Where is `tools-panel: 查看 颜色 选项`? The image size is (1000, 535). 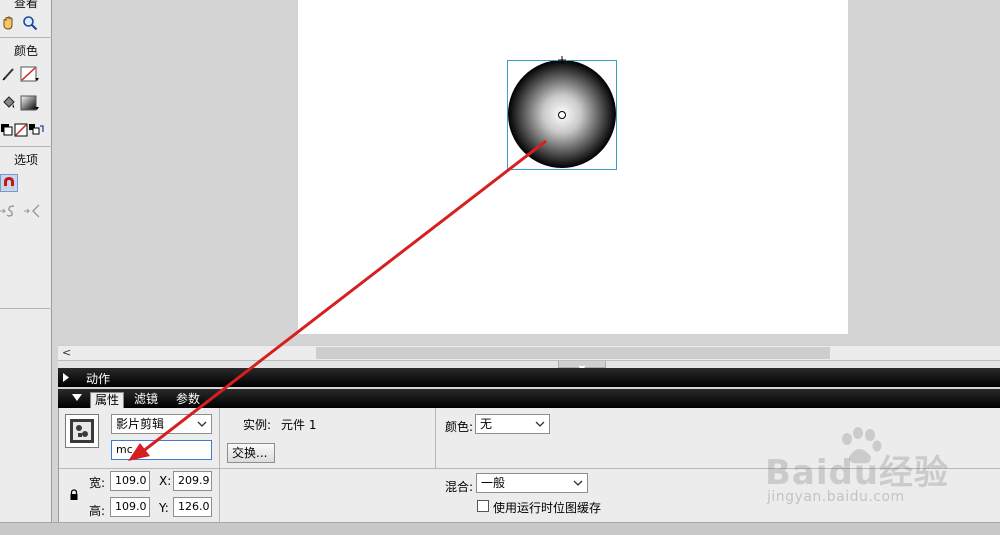
tools-panel: 查看 颜色 选项 is located at coordinates (26, 261).